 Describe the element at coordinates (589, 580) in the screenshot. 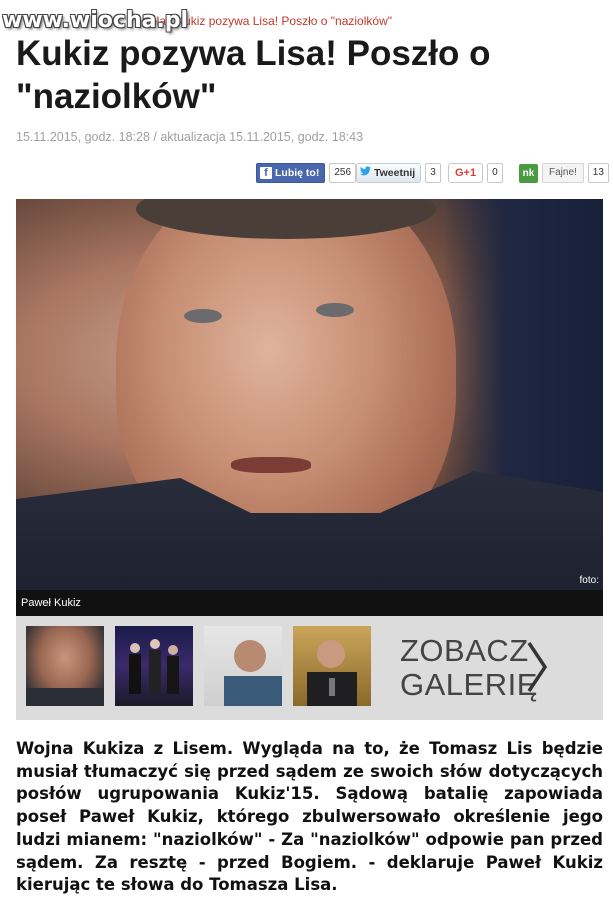

I see `photo-credit: foto:` at that location.